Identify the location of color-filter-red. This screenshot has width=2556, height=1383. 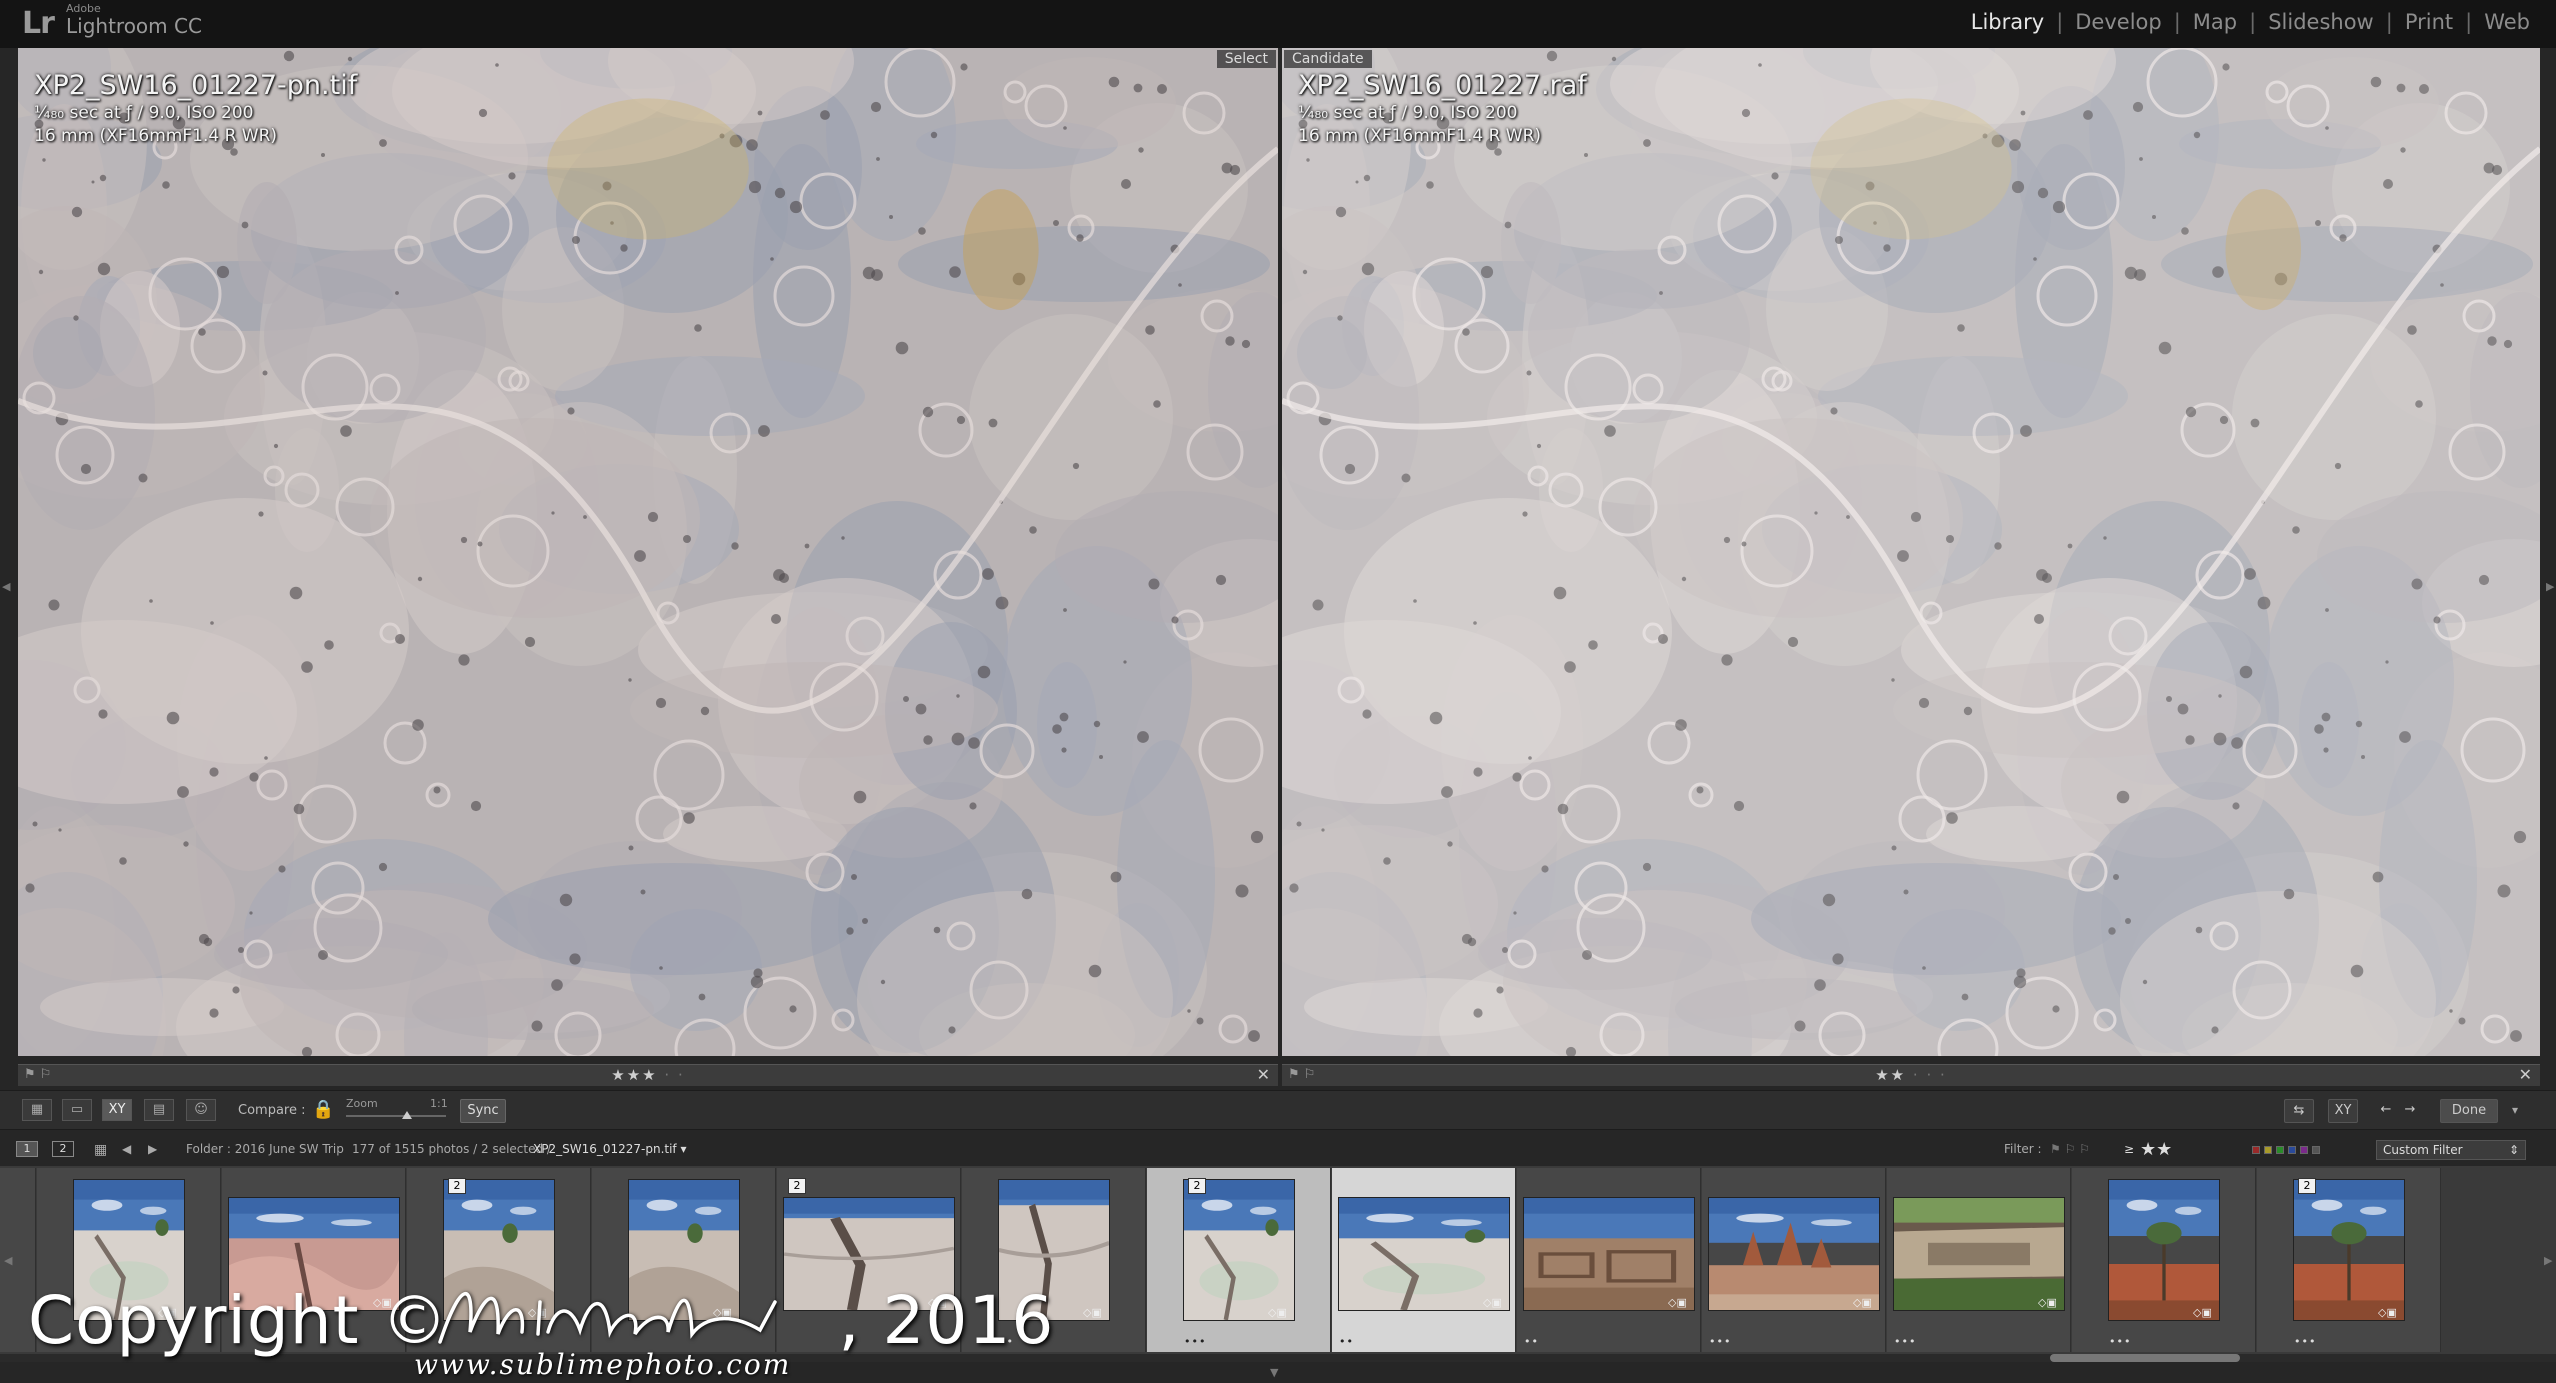
(2256, 1150).